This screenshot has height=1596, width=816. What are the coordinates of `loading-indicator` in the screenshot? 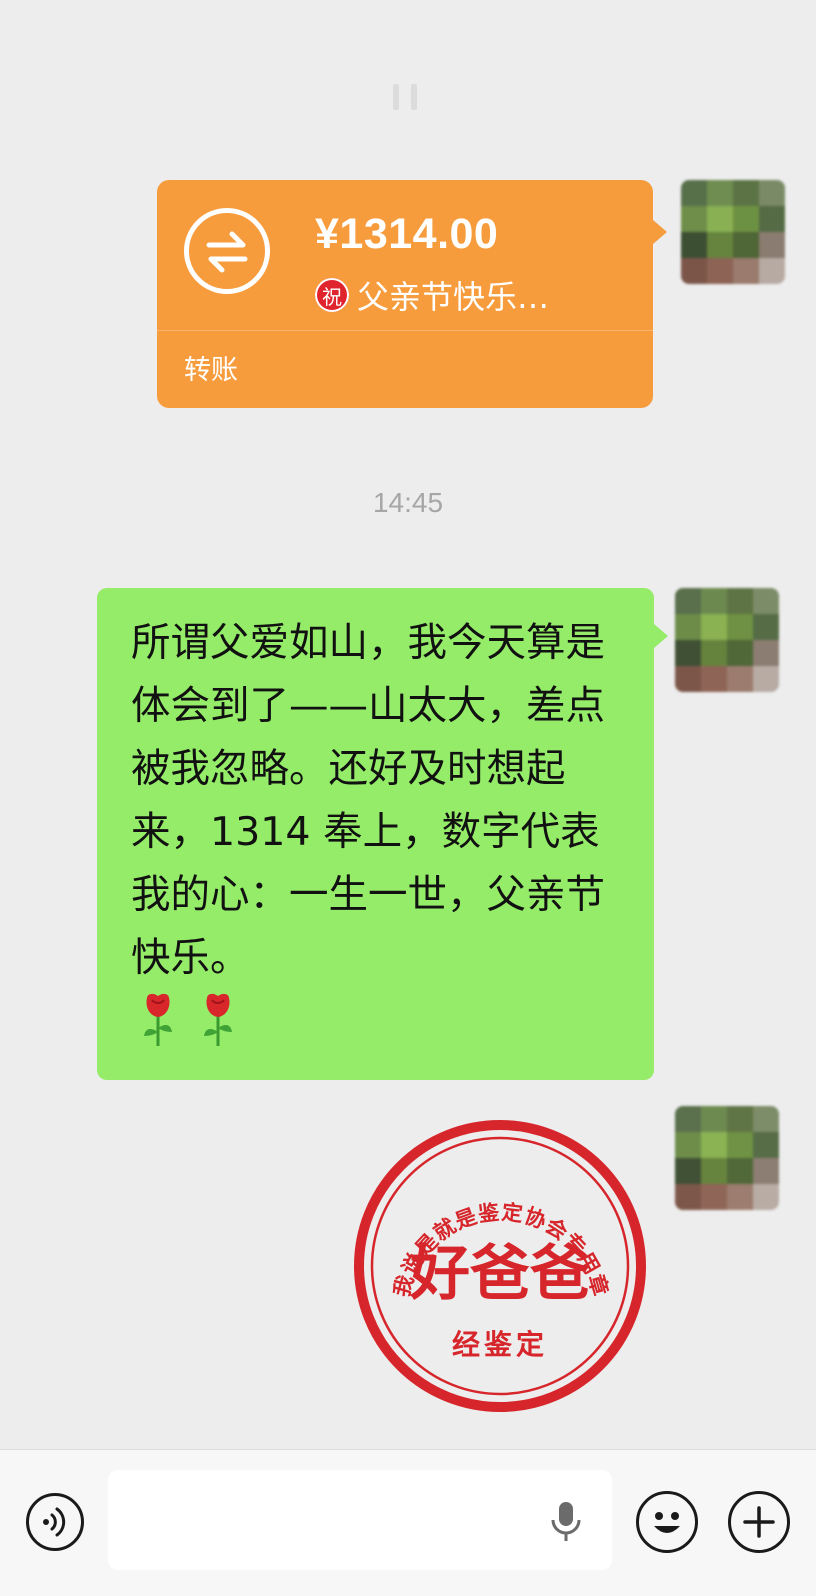 It's located at (405, 97).